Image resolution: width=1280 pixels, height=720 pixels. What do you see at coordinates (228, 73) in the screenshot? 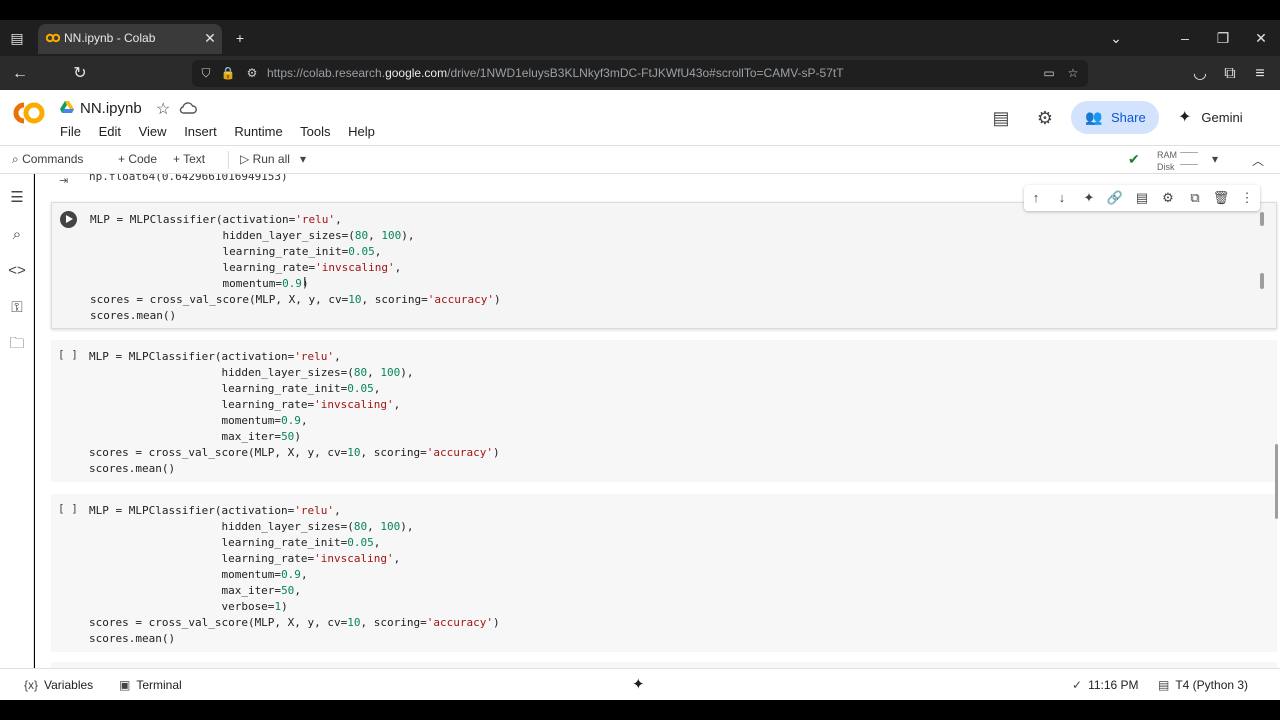
I see `lock-icon: 🔒` at bounding box center [228, 73].